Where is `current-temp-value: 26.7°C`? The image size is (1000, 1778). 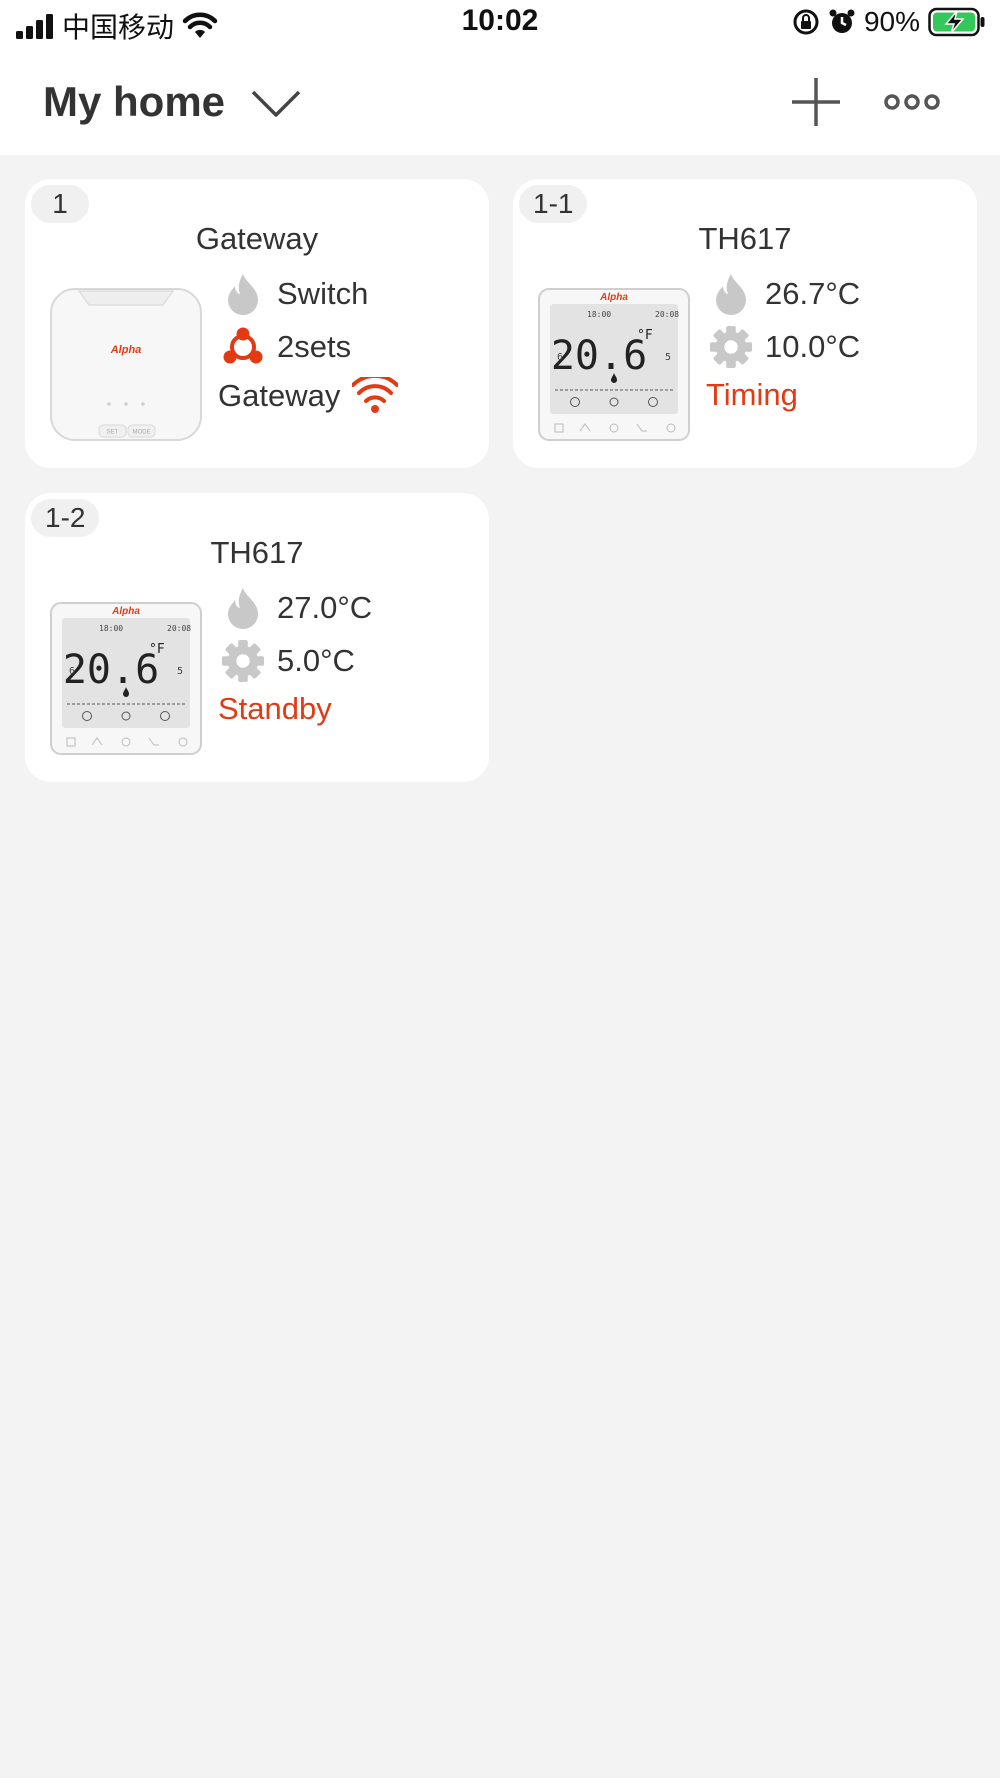
current-temp-value: 26.7°C is located at coordinates (813, 293).